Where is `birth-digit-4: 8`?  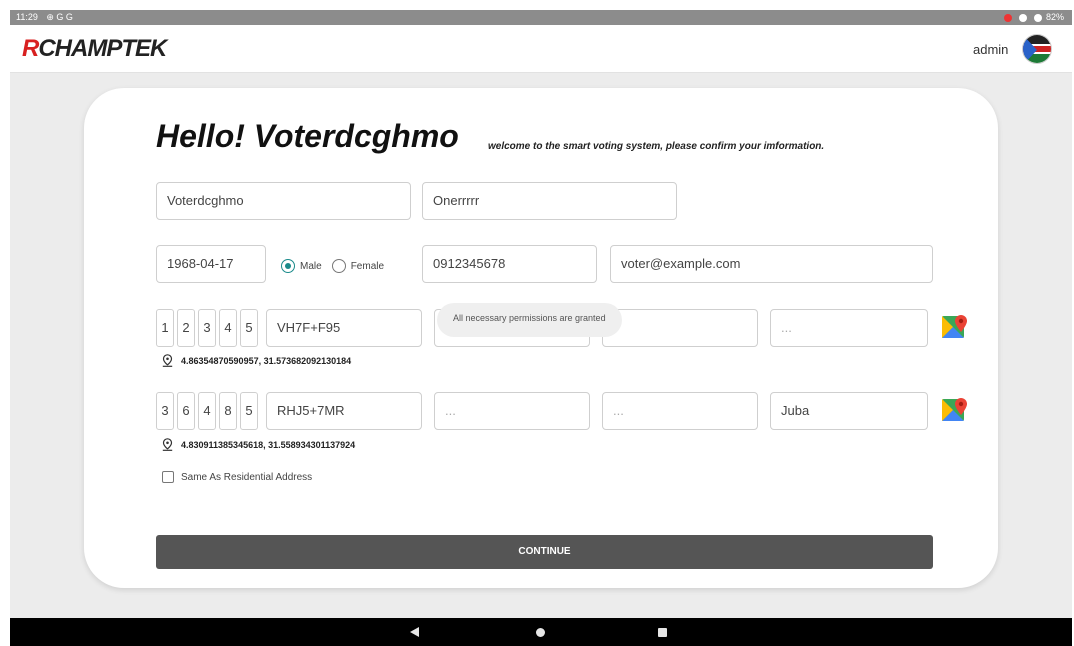
birth-digit-4: 8 is located at coordinates (228, 411).